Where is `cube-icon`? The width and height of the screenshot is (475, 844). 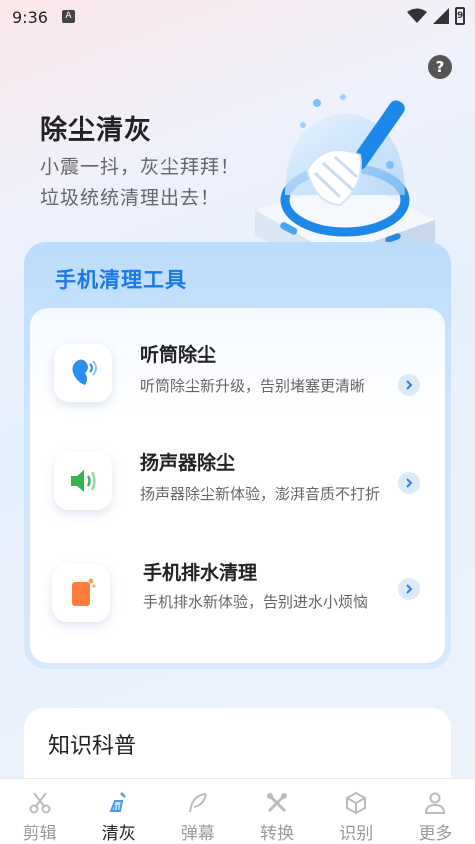 cube-icon is located at coordinates (356, 803).